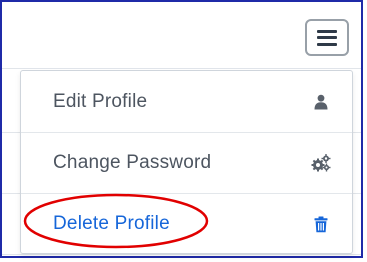  I want to click on trash-icon, so click(321, 224).